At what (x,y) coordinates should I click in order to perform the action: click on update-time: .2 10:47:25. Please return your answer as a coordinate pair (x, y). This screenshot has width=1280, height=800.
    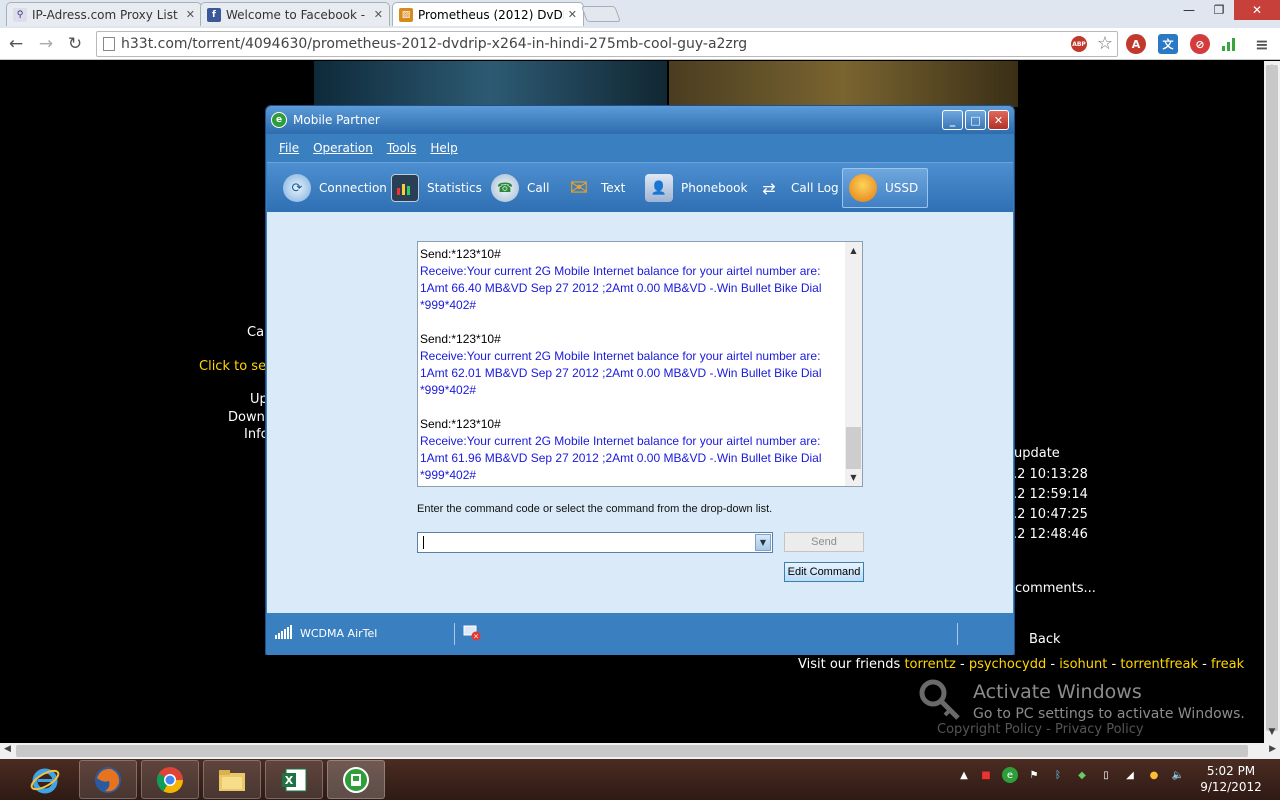
    Looking at the image, I should click on (1050, 514).